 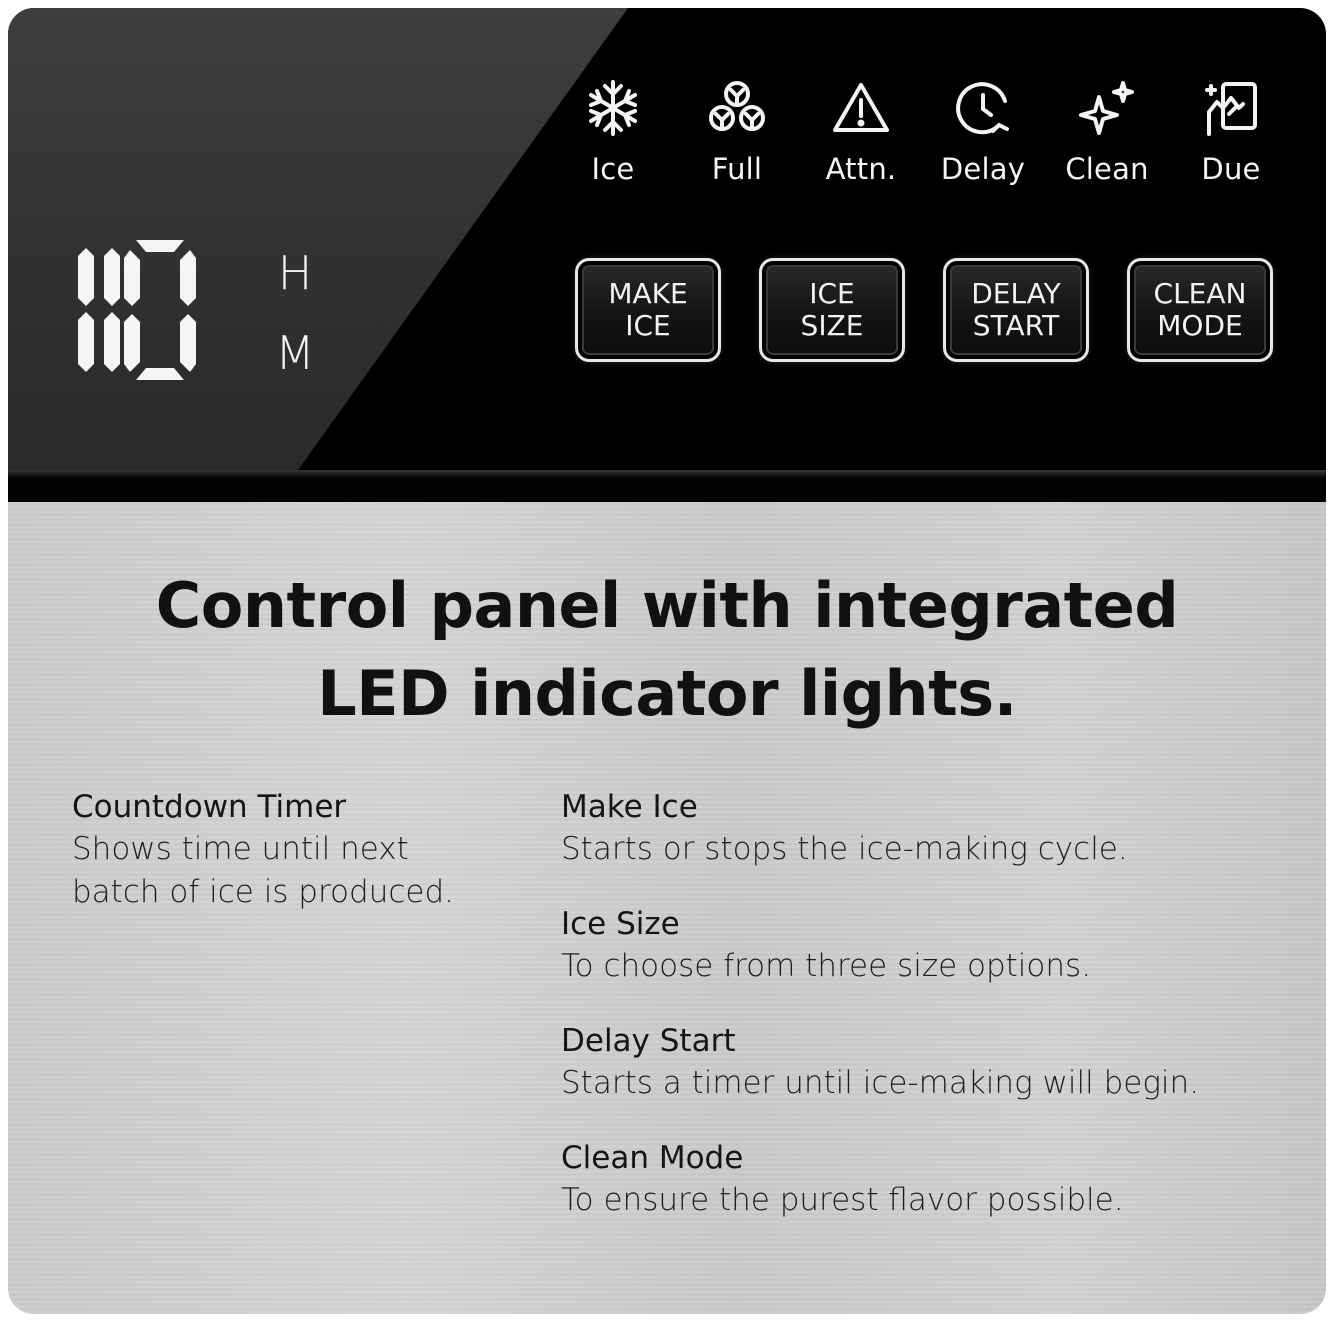 What do you see at coordinates (1107, 169) in the screenshot?
I see `indicator-label: Clean` at bounding box center [1107, 169].